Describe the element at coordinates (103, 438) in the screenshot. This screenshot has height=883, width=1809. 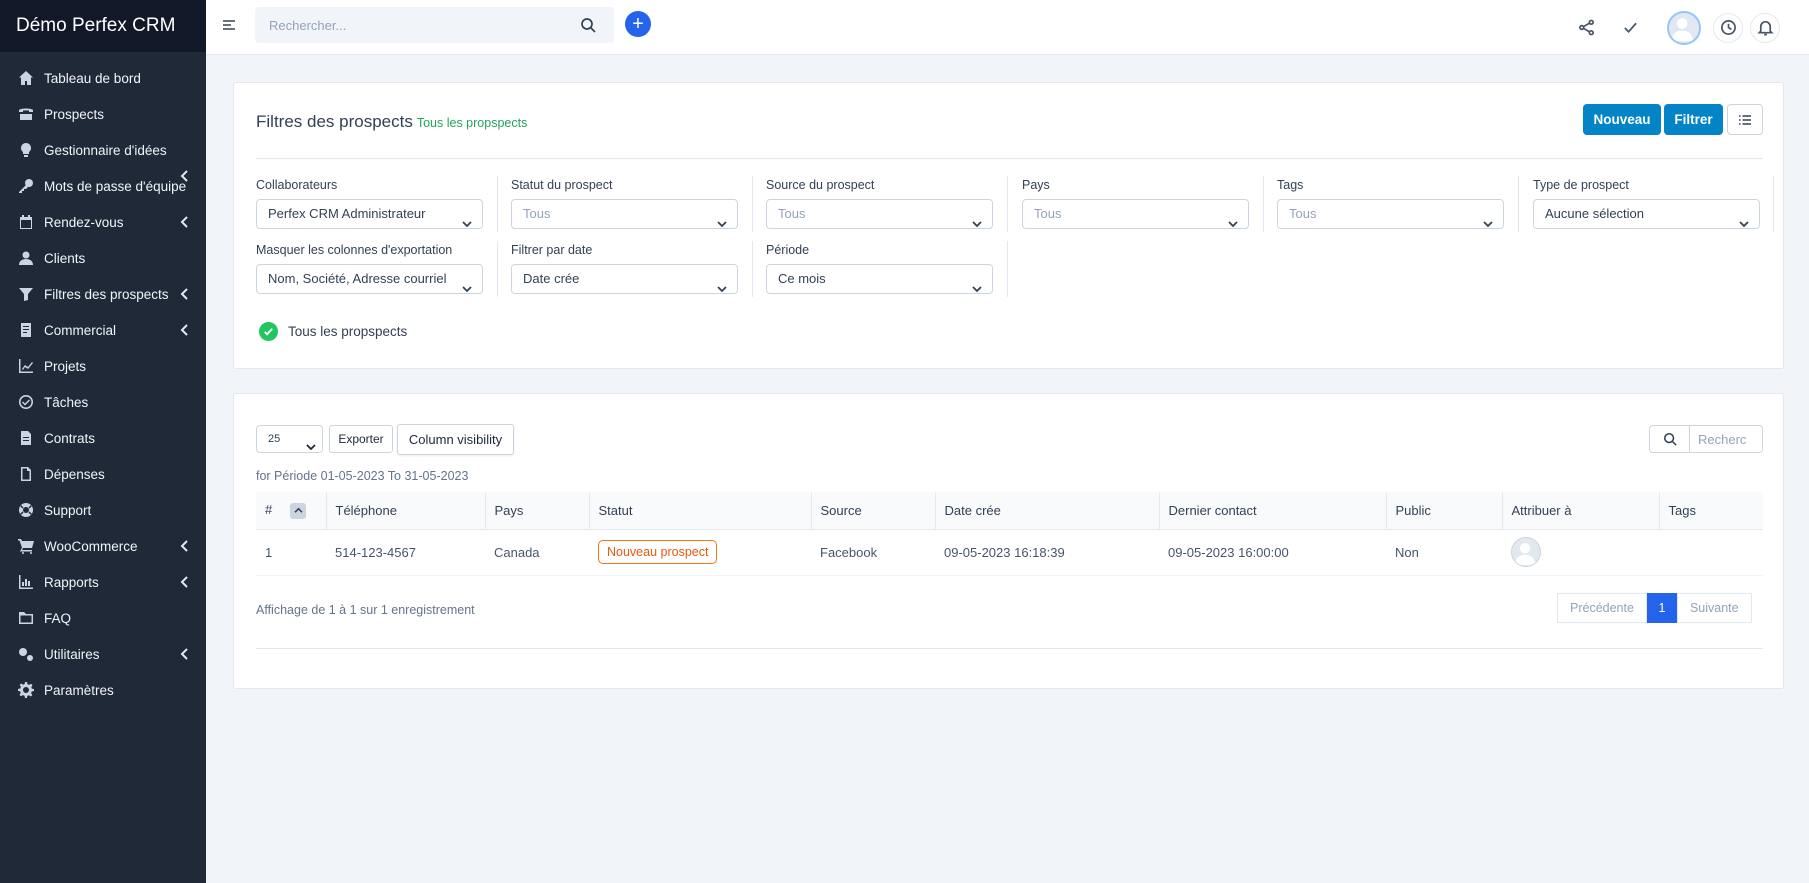
I see `sidebar-item-contracts: Contrats` at that location.